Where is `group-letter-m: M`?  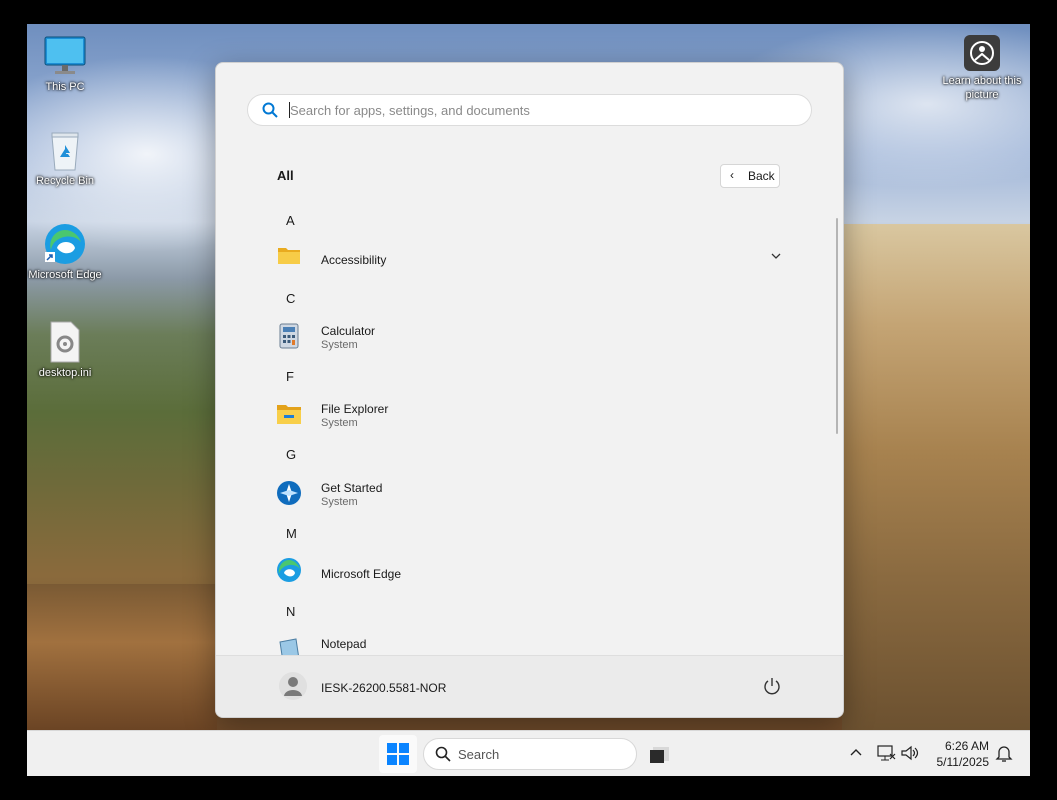
group-letter-m: M is located at coordinates (291, 533).